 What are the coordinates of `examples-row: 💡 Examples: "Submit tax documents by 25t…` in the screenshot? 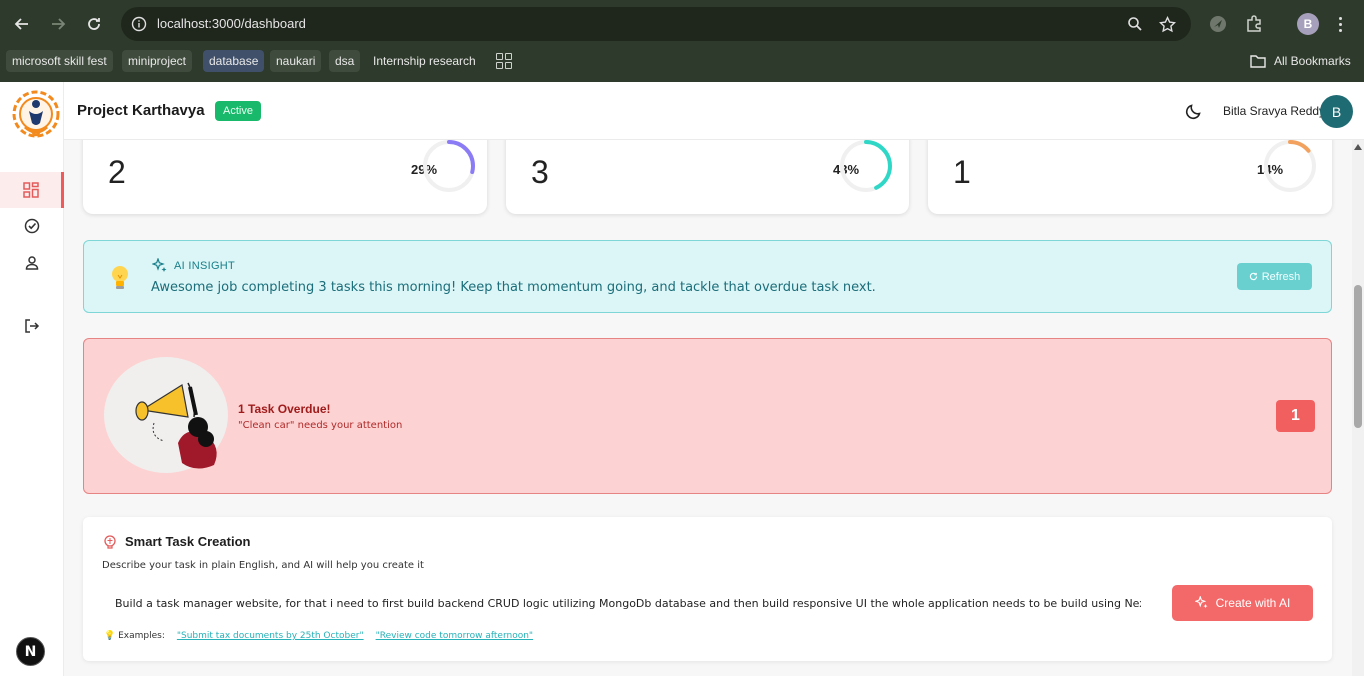 It's located at (318, 636).